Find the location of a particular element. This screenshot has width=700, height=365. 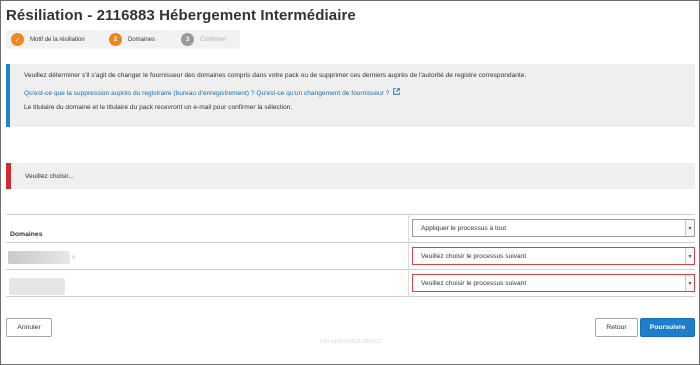

check-icon: ✓ is located at coordinates (17, 39).